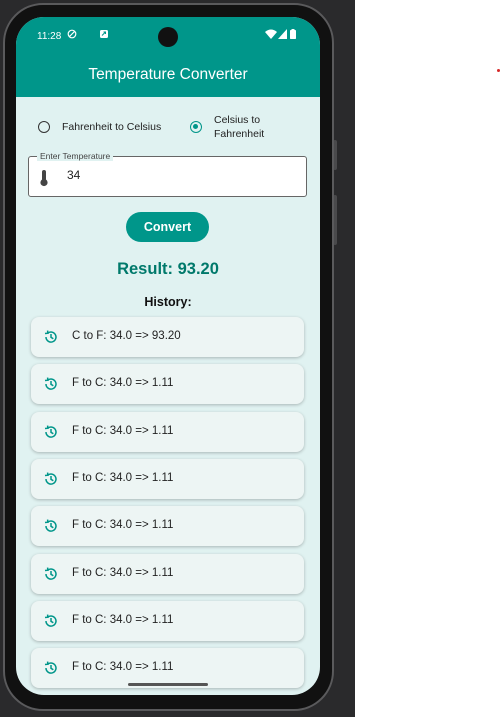 Image resolution: width=503 pixels, height=717 pixels. Describe the element at coordinates (126, 336) in the screenshot. I see `history-item-text: C to F: 34.0 => 93.20` at that location.